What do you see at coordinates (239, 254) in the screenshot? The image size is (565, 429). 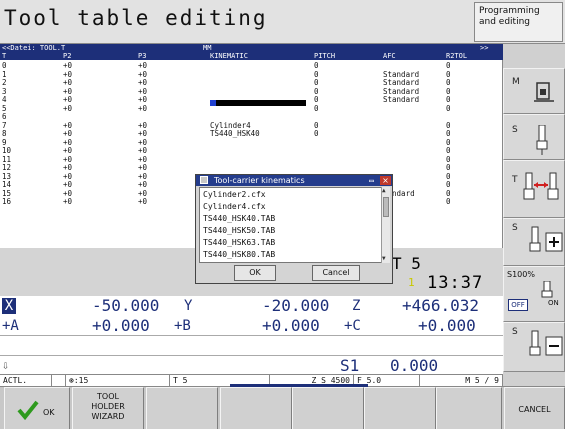 I see `list-item: TS440_HSK80.TAB` at bounding box center [239, 254].